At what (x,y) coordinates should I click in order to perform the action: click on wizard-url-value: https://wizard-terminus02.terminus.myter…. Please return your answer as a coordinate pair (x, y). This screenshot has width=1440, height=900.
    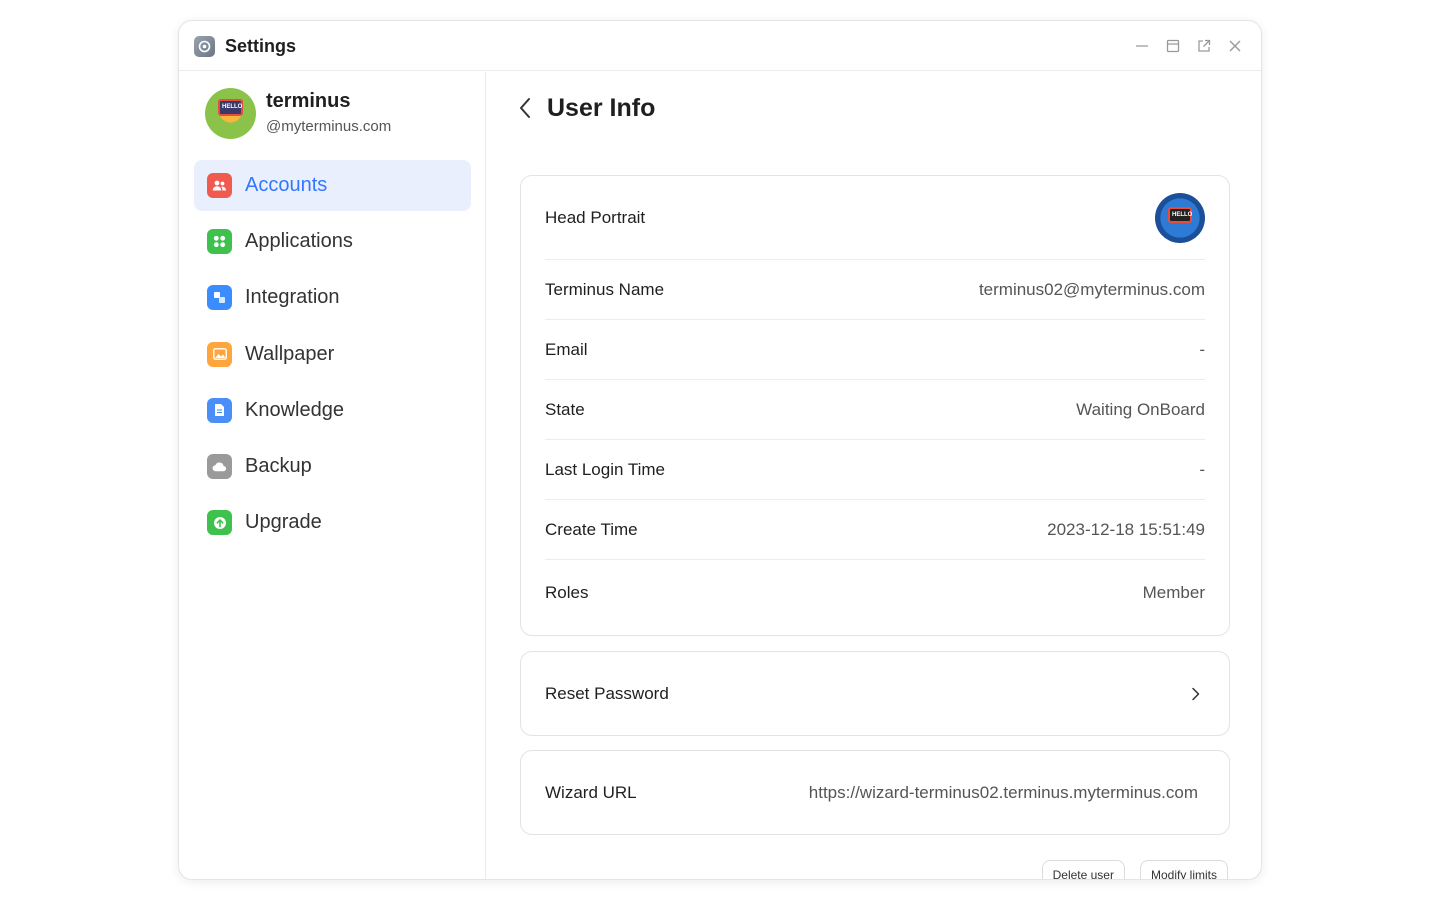
    Looking at the image, I should click on (1003, 793).